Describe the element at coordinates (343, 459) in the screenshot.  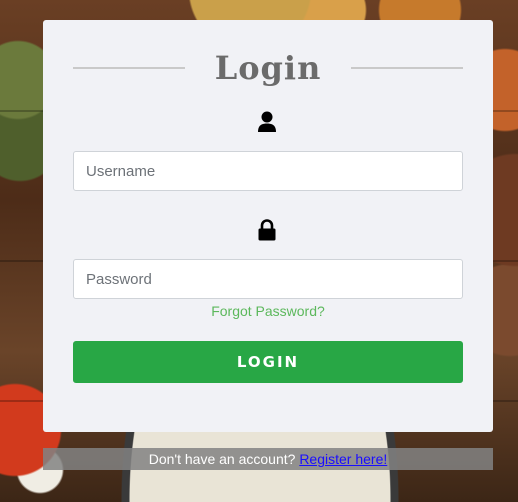
I see `register-link: Register here!` at that location.